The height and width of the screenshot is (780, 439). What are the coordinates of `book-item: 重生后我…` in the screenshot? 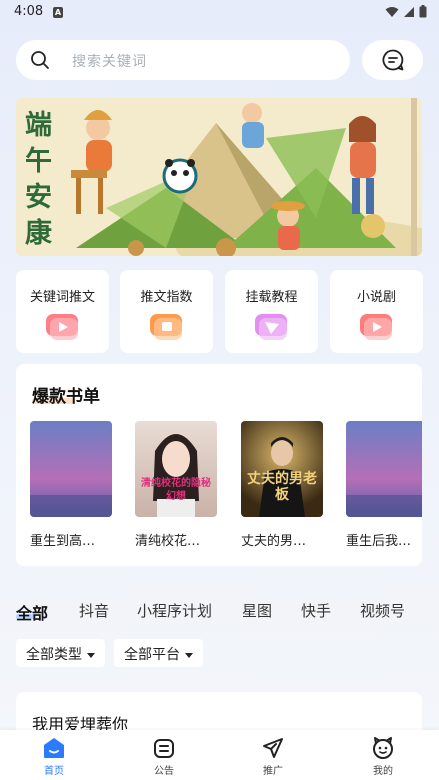 It's located at (384, 485).